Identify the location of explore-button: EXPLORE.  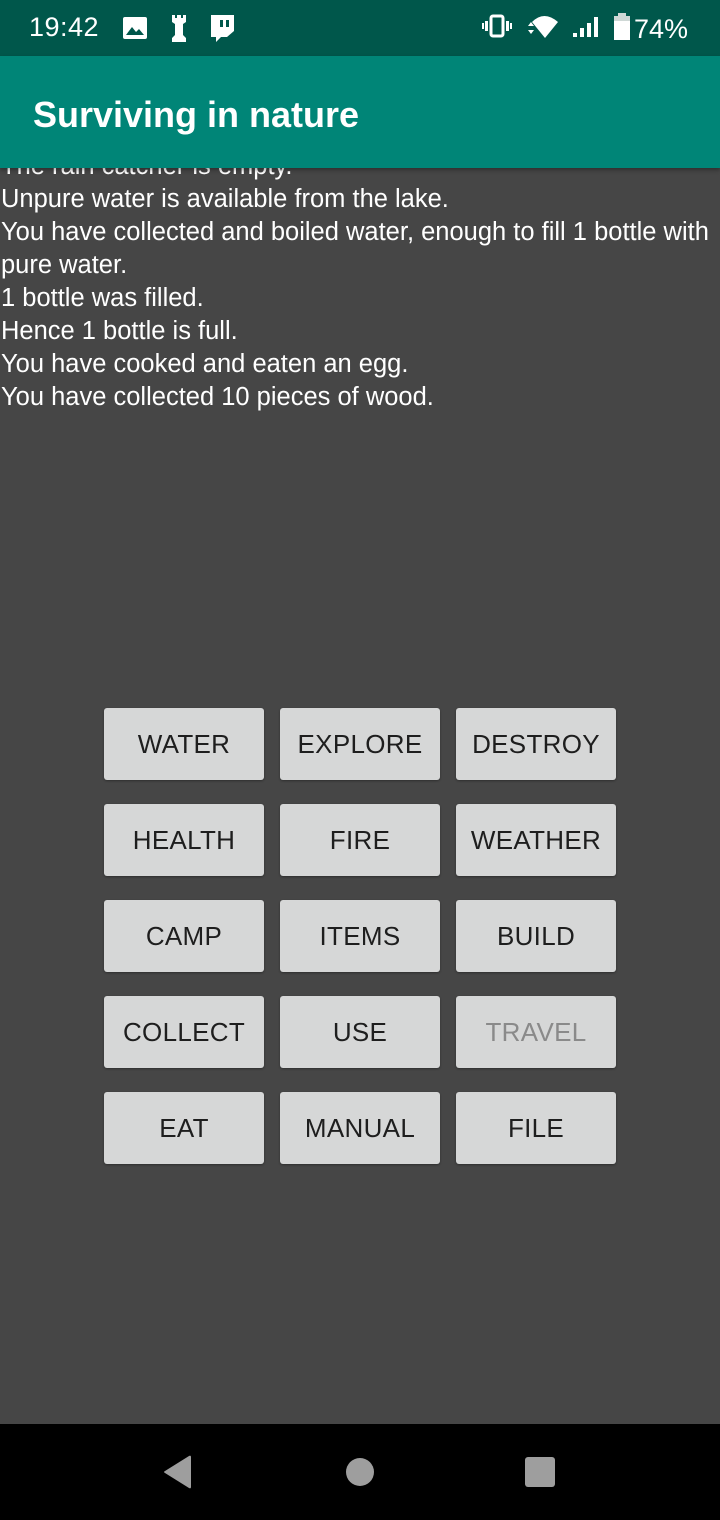
(360, 744).